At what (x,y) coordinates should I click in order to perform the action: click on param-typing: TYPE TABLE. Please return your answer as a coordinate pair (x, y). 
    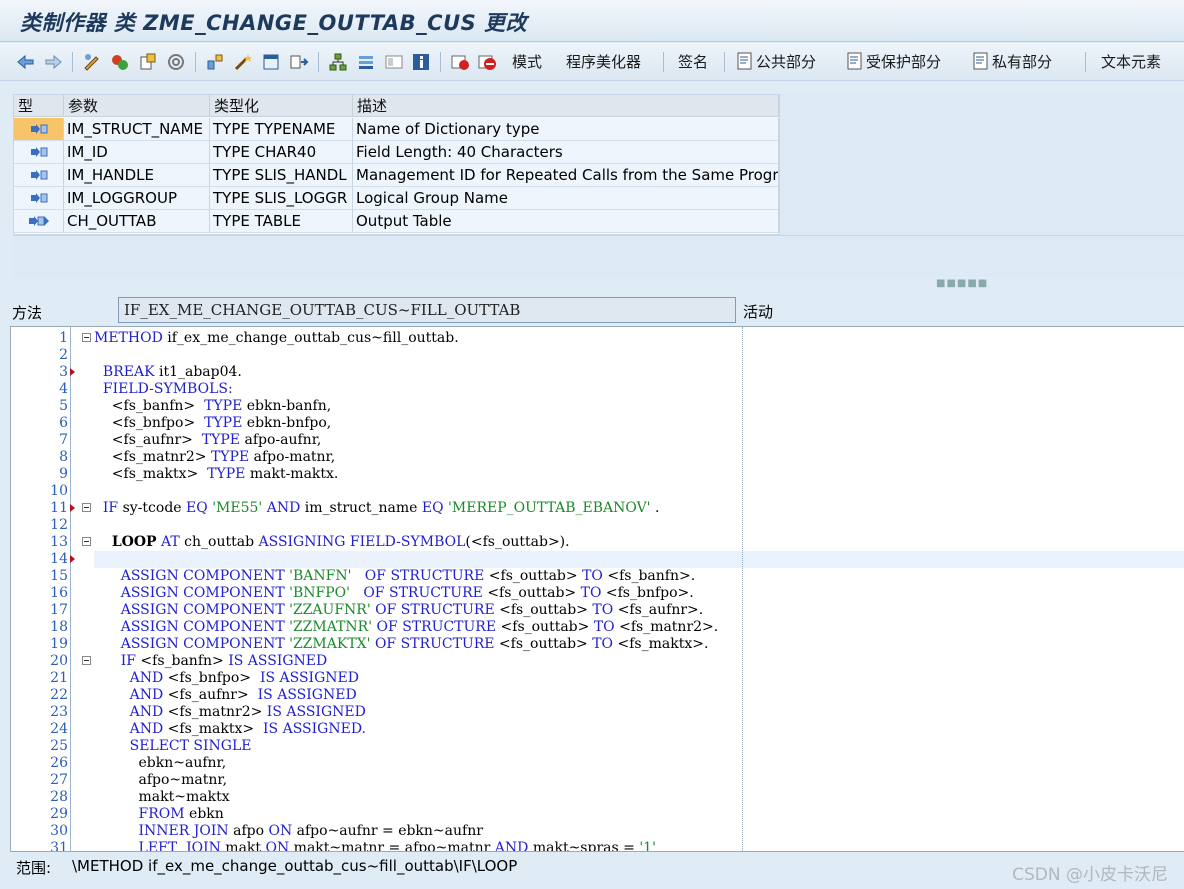
    Looking at the image, I should click on (281, 221).